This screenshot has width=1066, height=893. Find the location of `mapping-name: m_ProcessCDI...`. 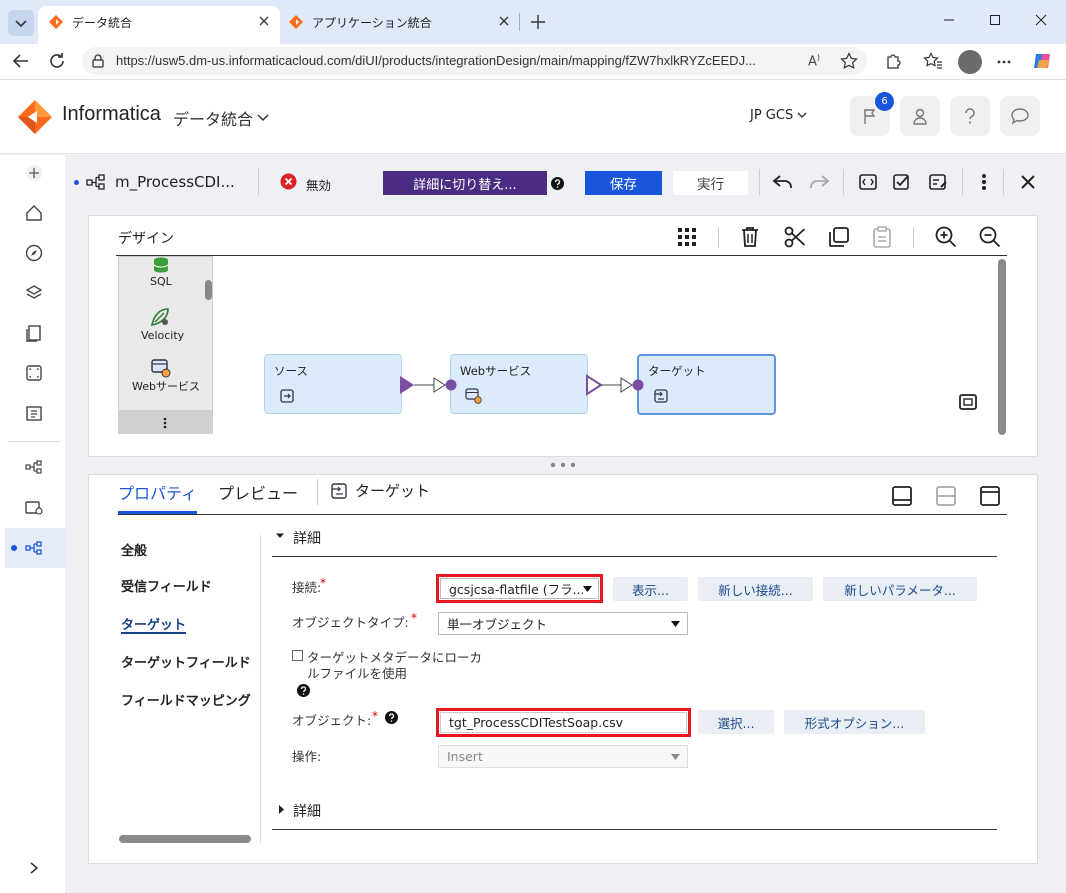

mapping-name: m_ProcessCDI... is located at coordinates (175, 182).